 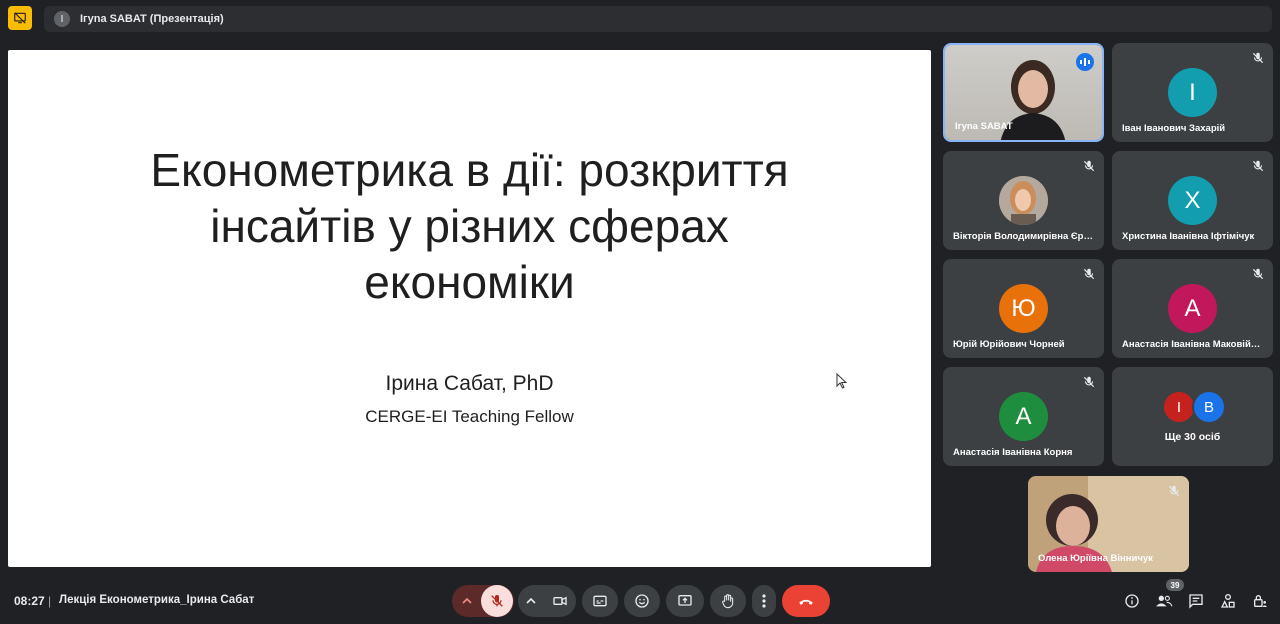 I want to click on activities-button, so click(x=1228, y=601).